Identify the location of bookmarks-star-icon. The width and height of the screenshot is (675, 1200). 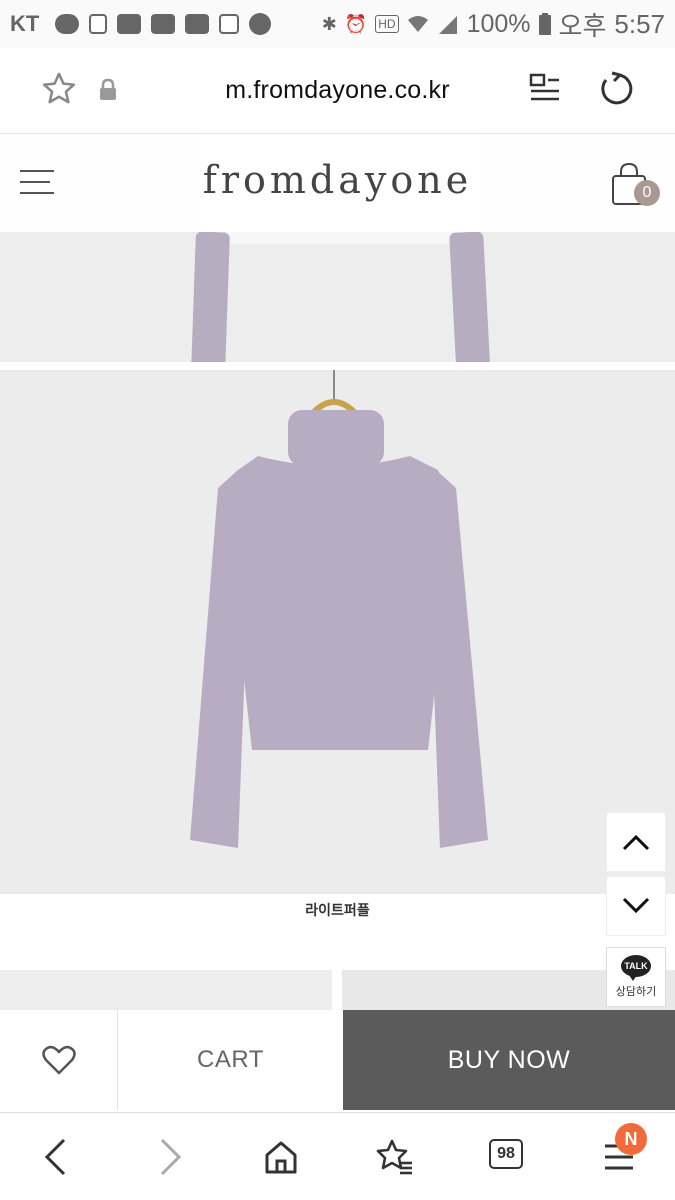
(394, 1157).